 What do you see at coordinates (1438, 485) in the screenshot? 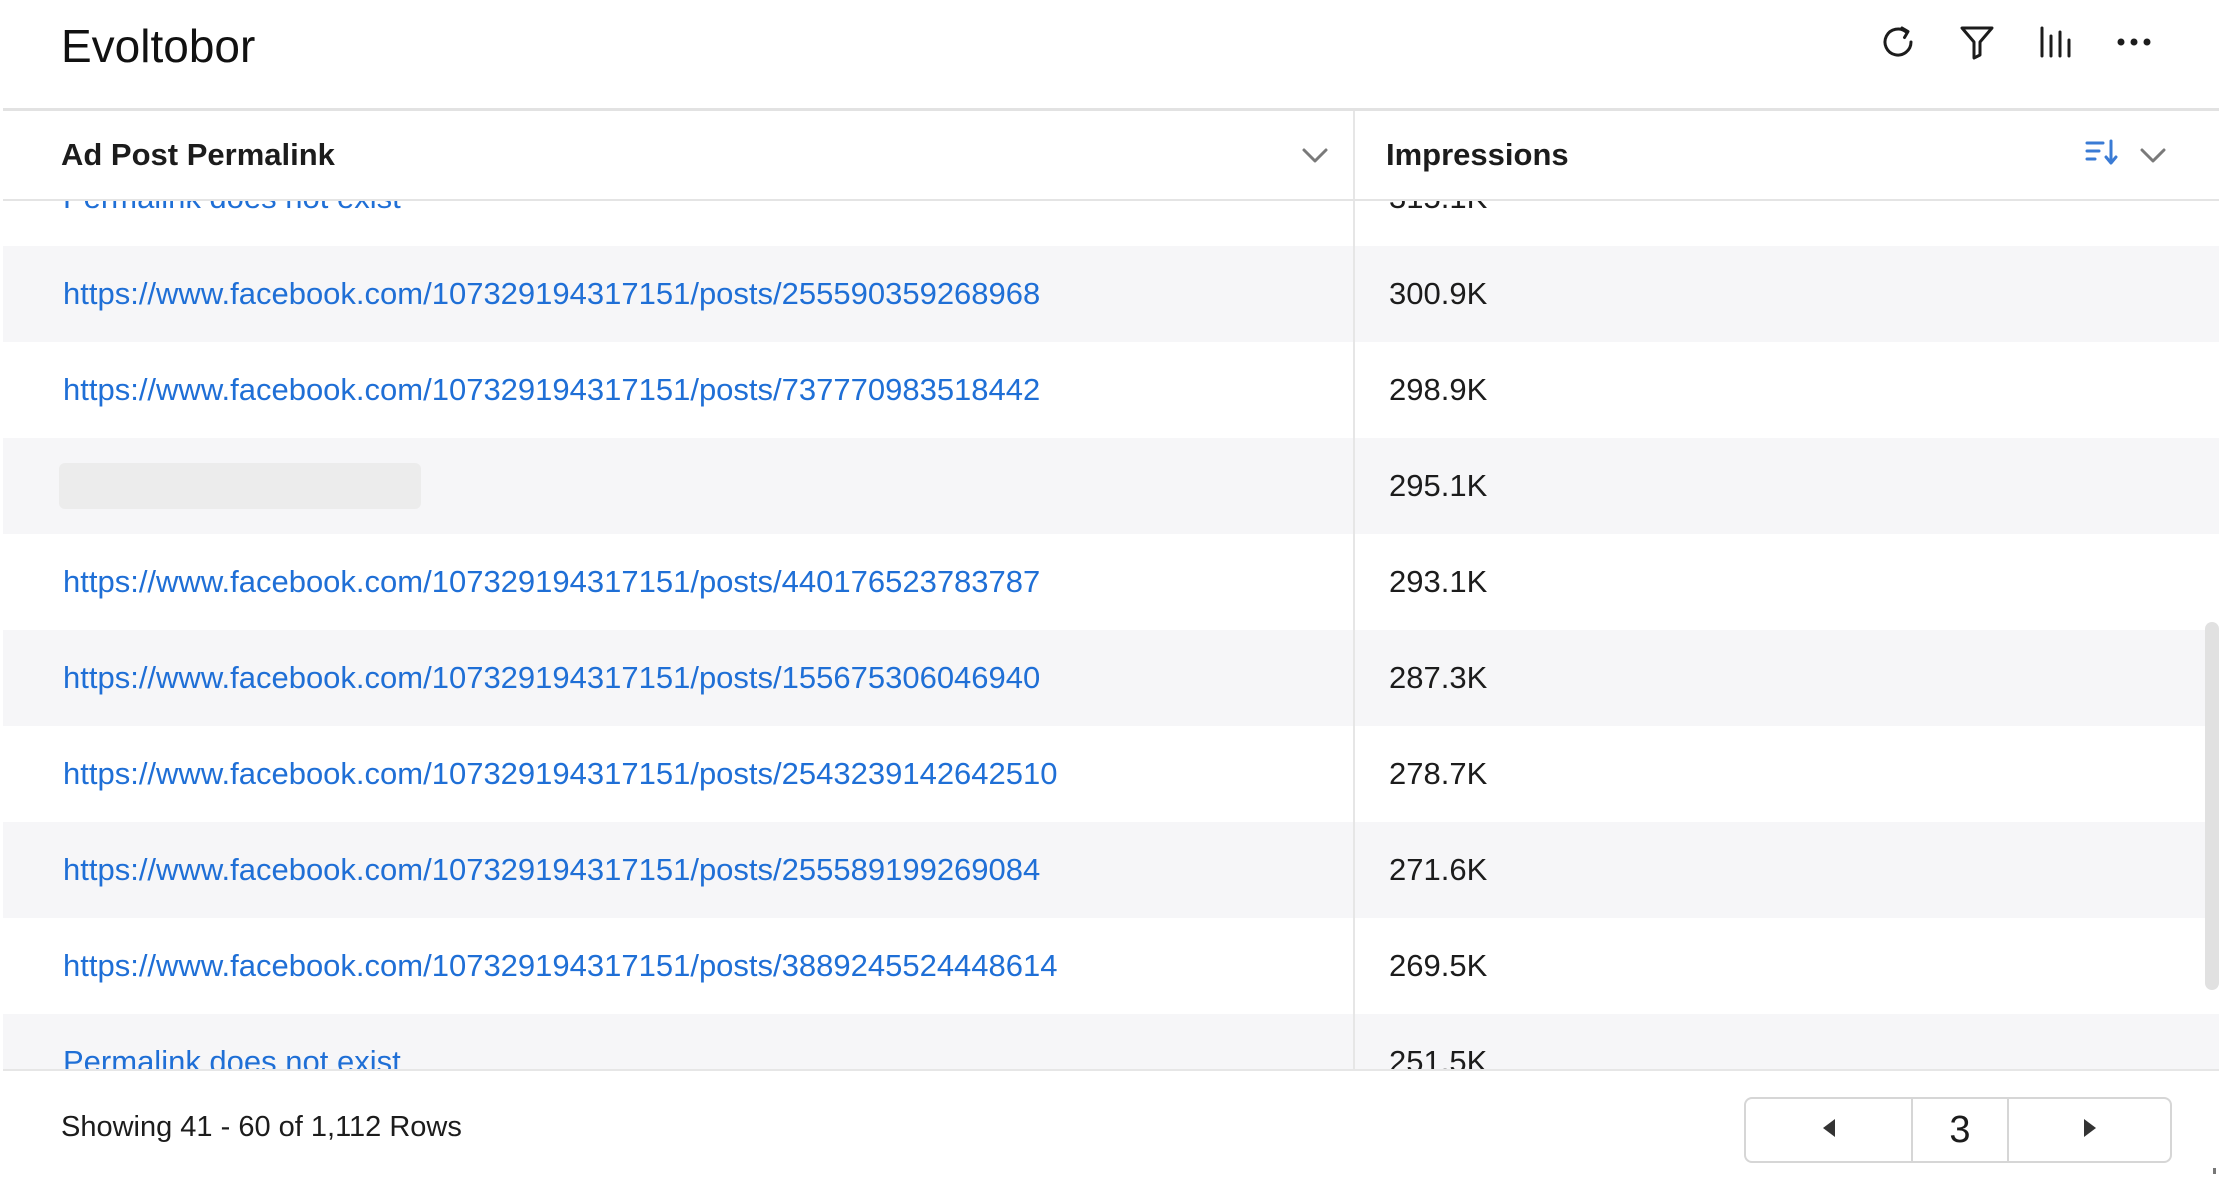
I see `impressions-value: 295.1K` at bounding box center [1438, 485].